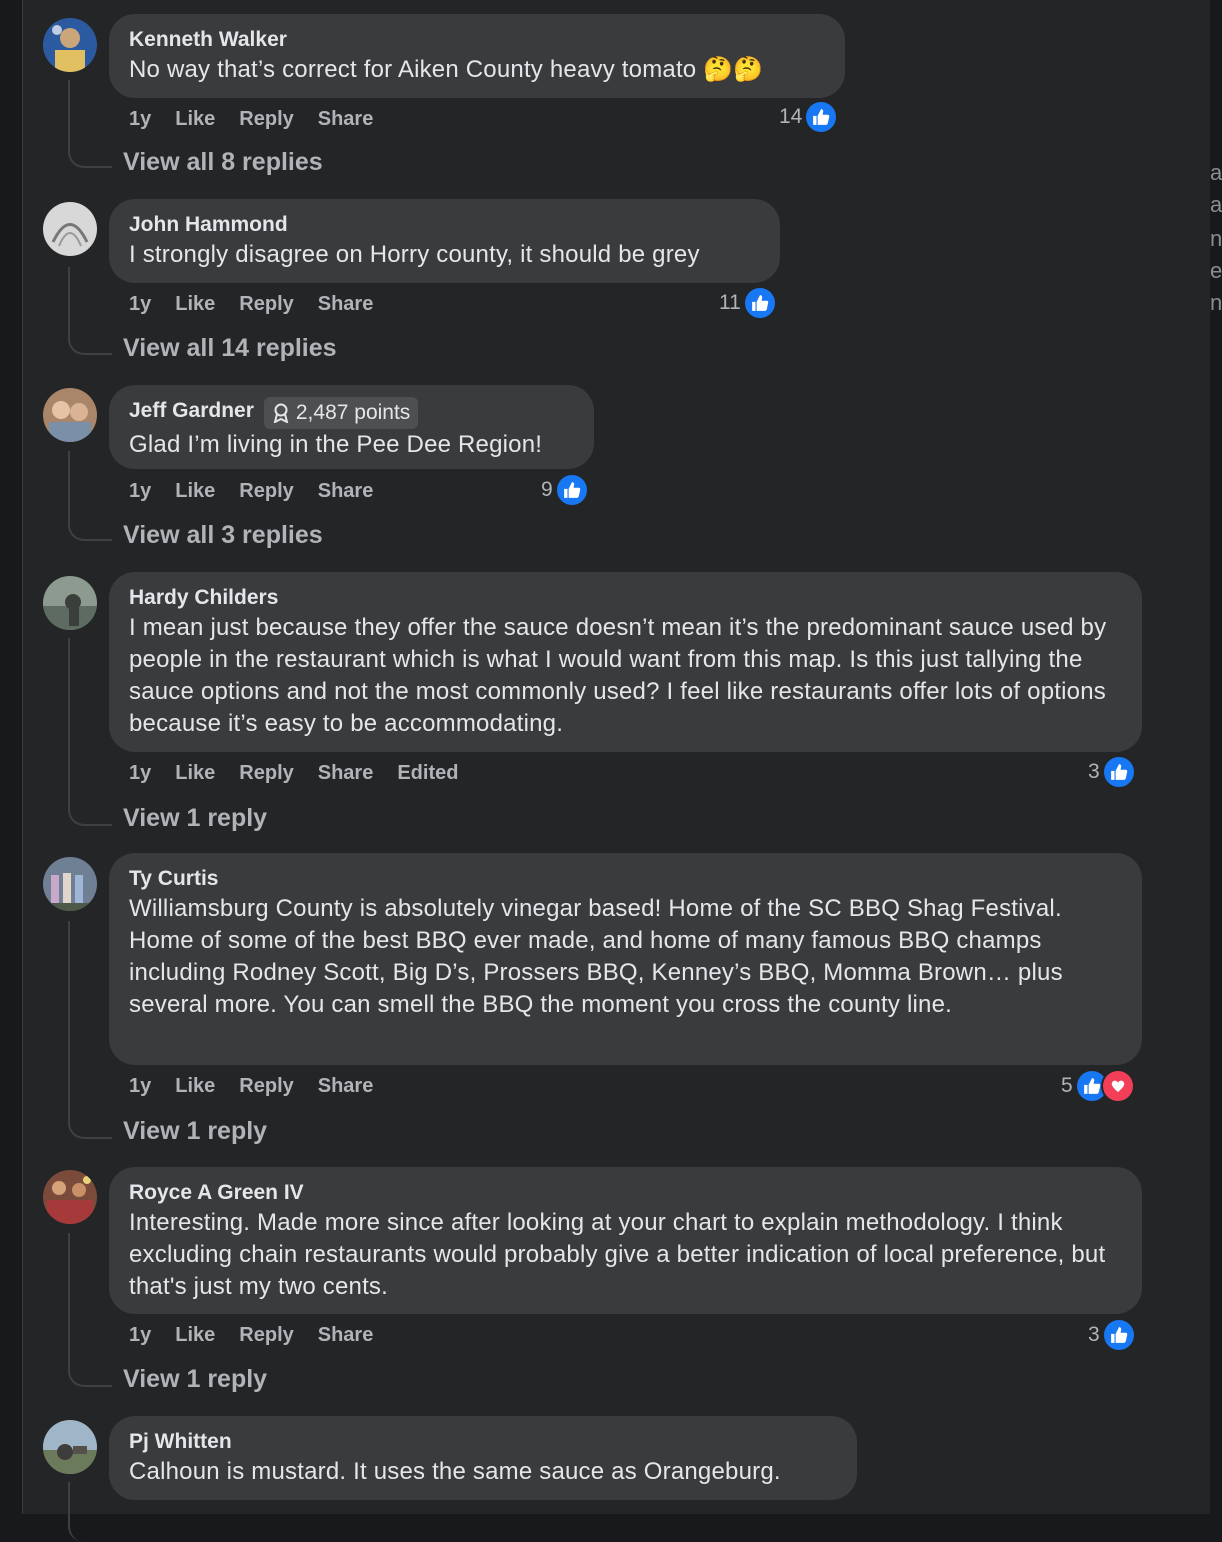 Image resolution: width=1222 pixels, height=1542 pixels. Describe the element at coordinates (203, 598) in the screenshot. I see `comment-author: Hardy Childers` at that location.